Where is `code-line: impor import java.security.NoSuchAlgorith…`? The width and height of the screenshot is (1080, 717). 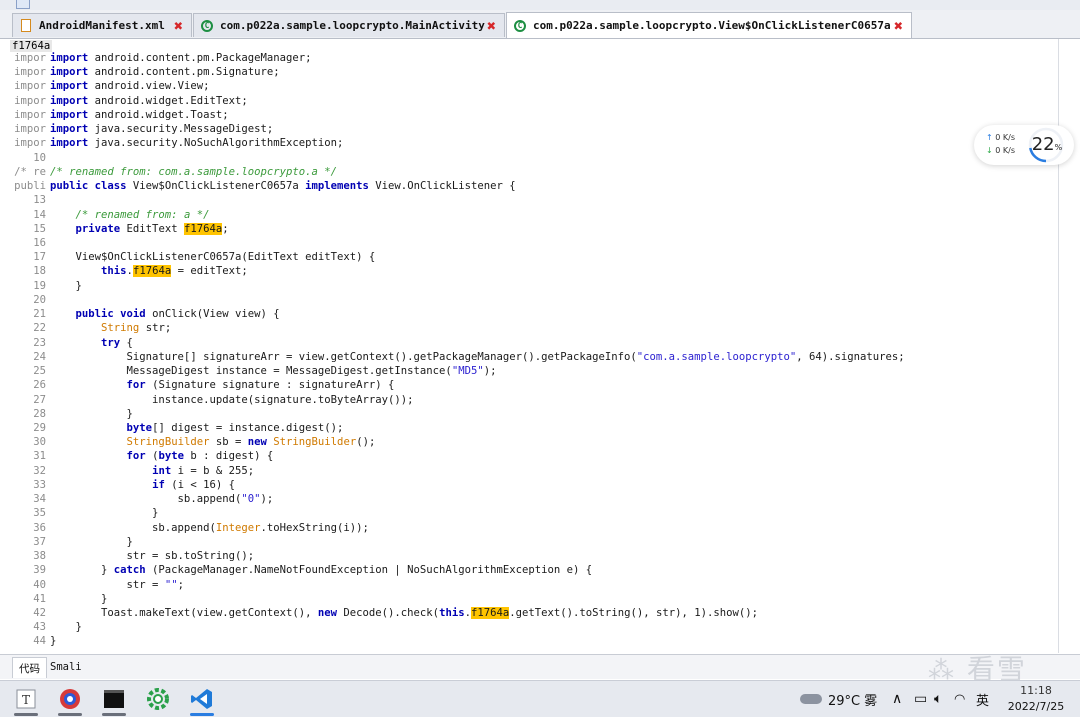 code-line: impor import java.security.NoSuchAlgorith… is located at coordinates (540, 143).